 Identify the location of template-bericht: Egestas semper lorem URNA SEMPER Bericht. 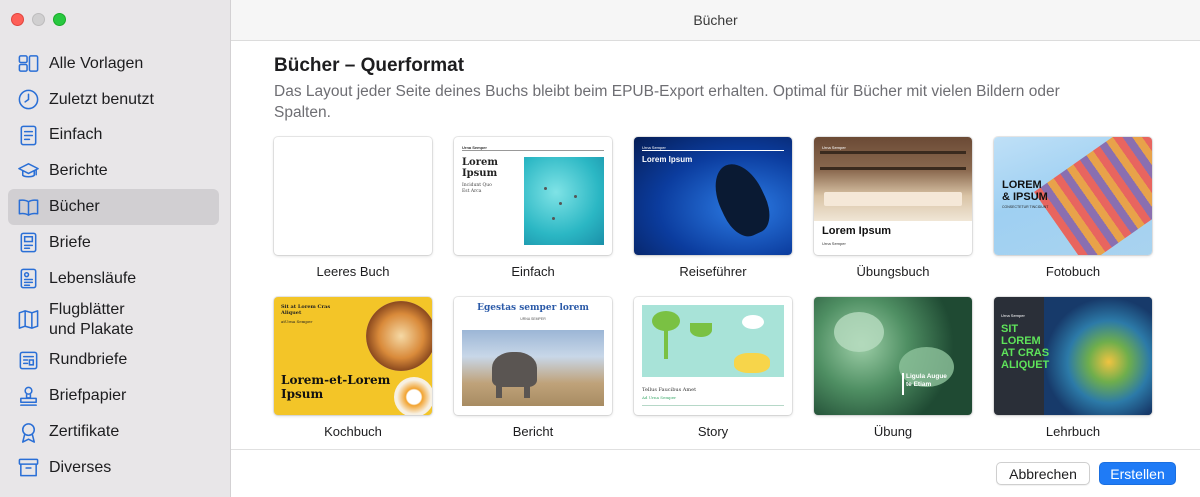
(533, 368).